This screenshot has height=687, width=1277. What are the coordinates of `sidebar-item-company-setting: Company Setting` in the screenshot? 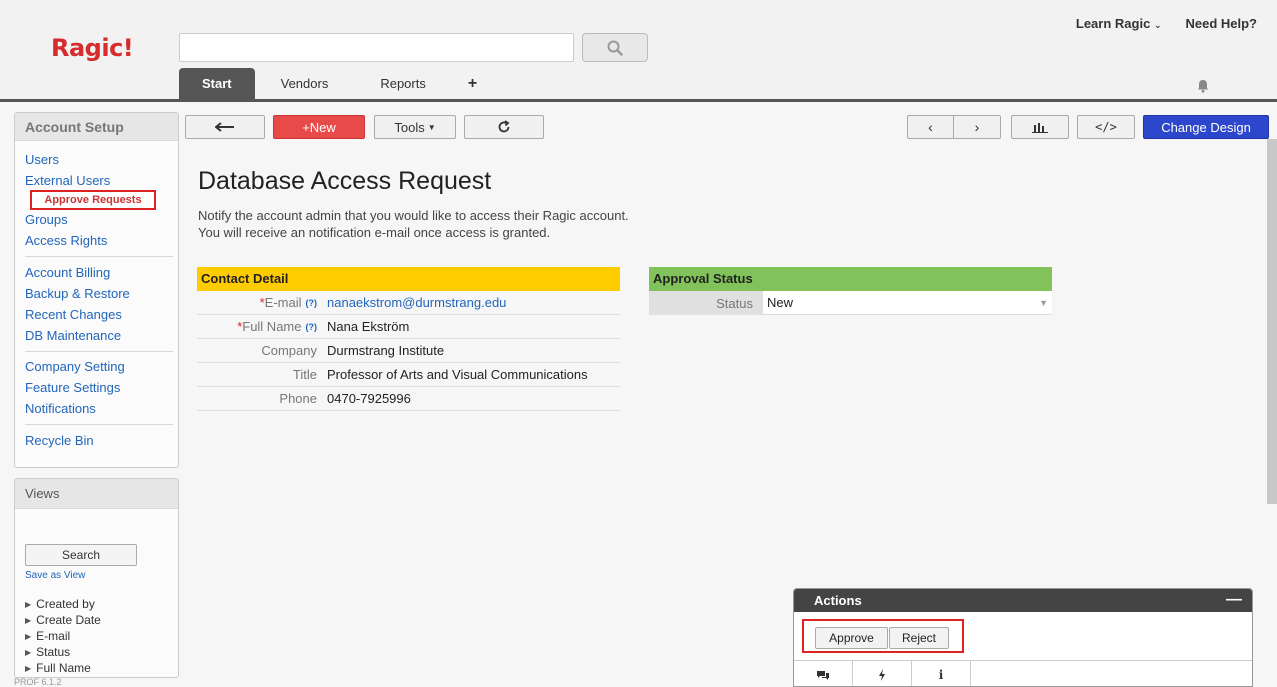 It's located at (75, 366).